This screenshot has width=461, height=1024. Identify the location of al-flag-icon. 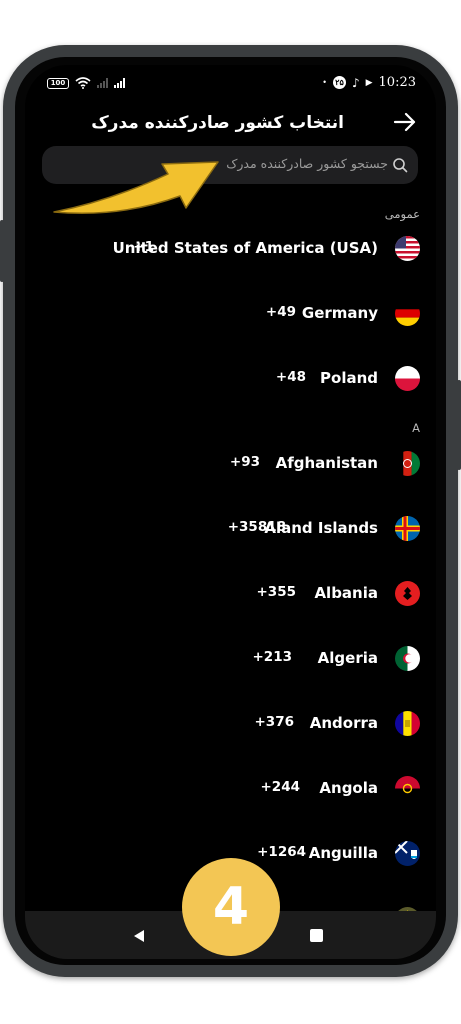
(407, 593).